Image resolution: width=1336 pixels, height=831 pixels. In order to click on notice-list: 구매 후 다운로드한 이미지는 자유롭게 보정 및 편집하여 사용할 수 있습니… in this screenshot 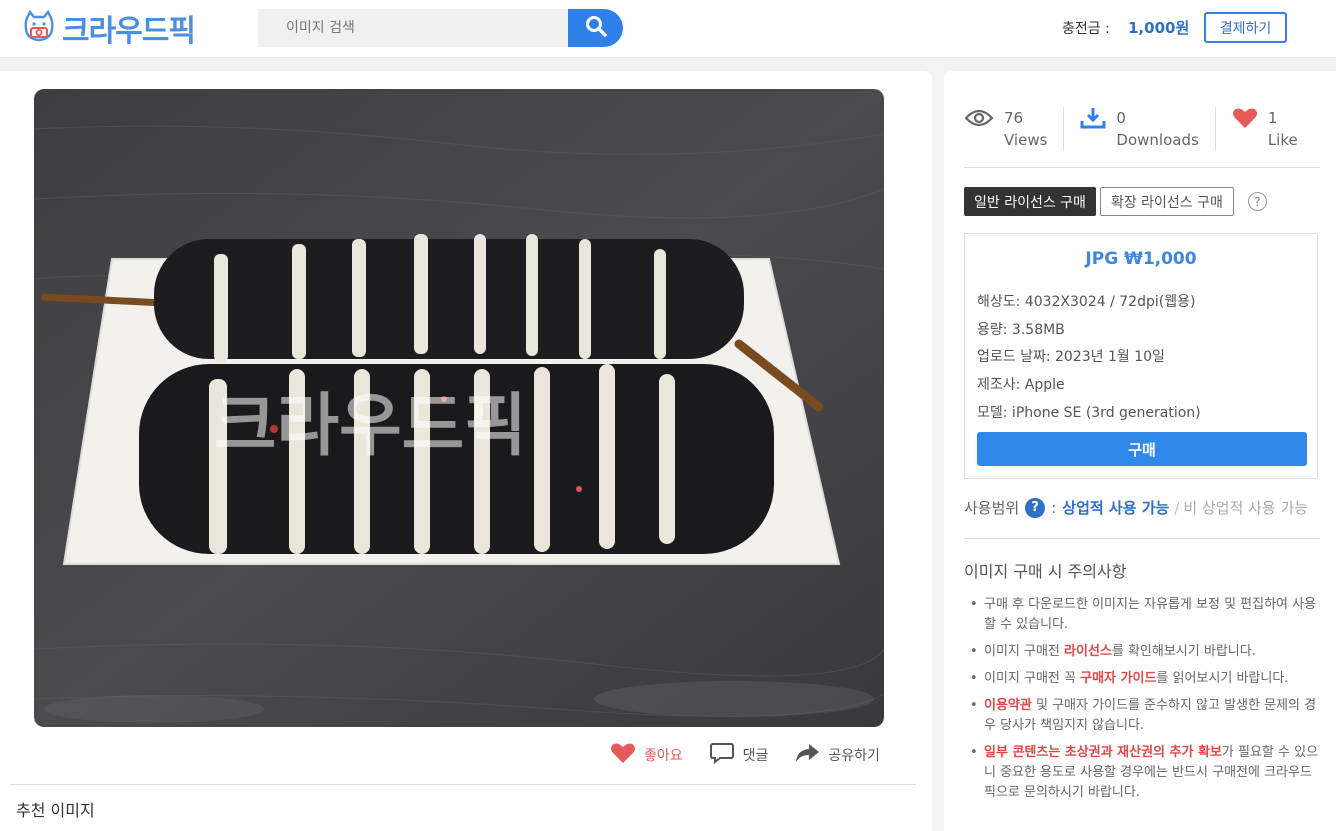, I will do `click(1145, 702)`.